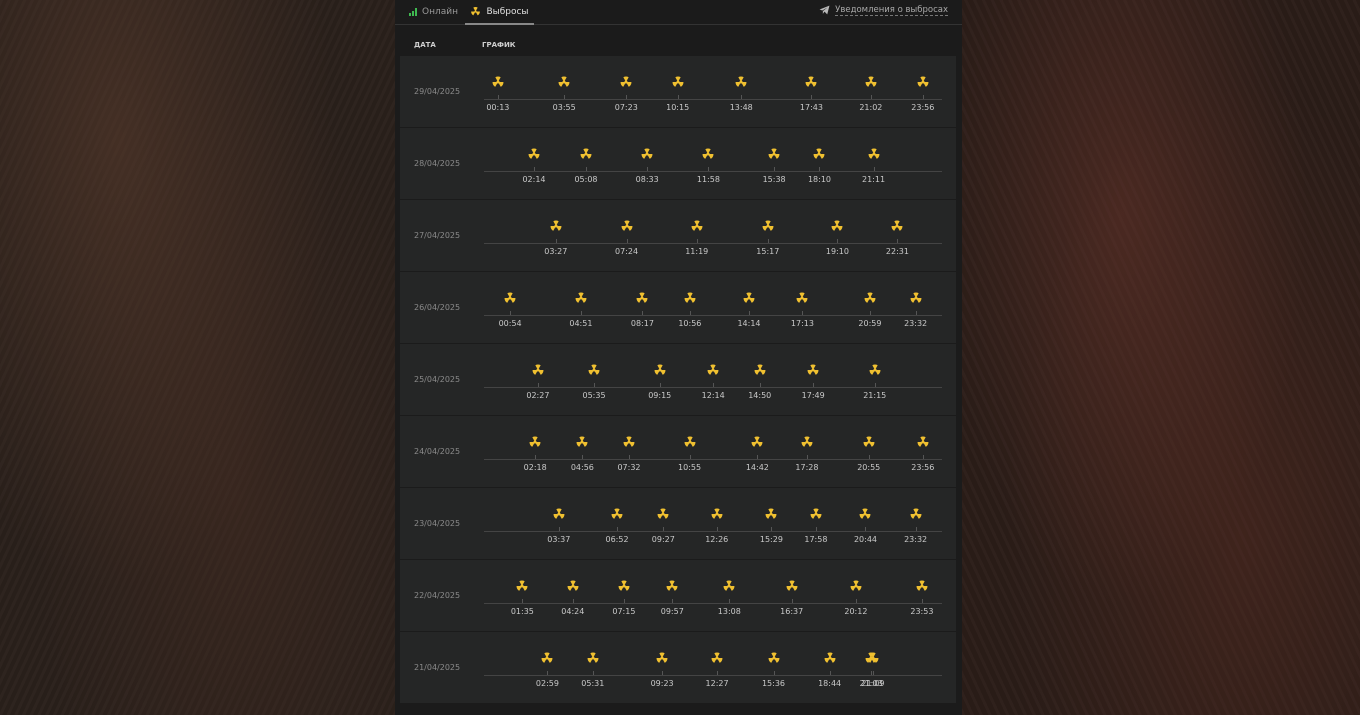 Image resolution: width=1360 pixels, height=715 pixels. What do you see at coordinates (559, 539) in the screenshot?
I see `emission-time: 03:37` at bounding box center [559, 539].